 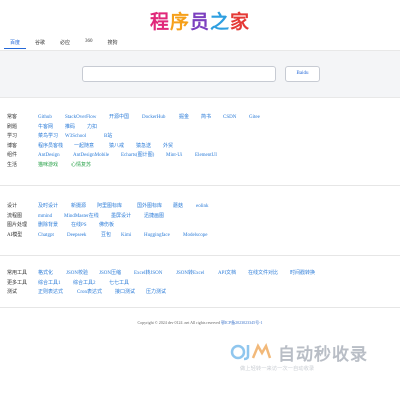 What do you see at coordinates (220, 22) in the screenshot?
I see `logo-char: 之` at bounding box center [220, 22].